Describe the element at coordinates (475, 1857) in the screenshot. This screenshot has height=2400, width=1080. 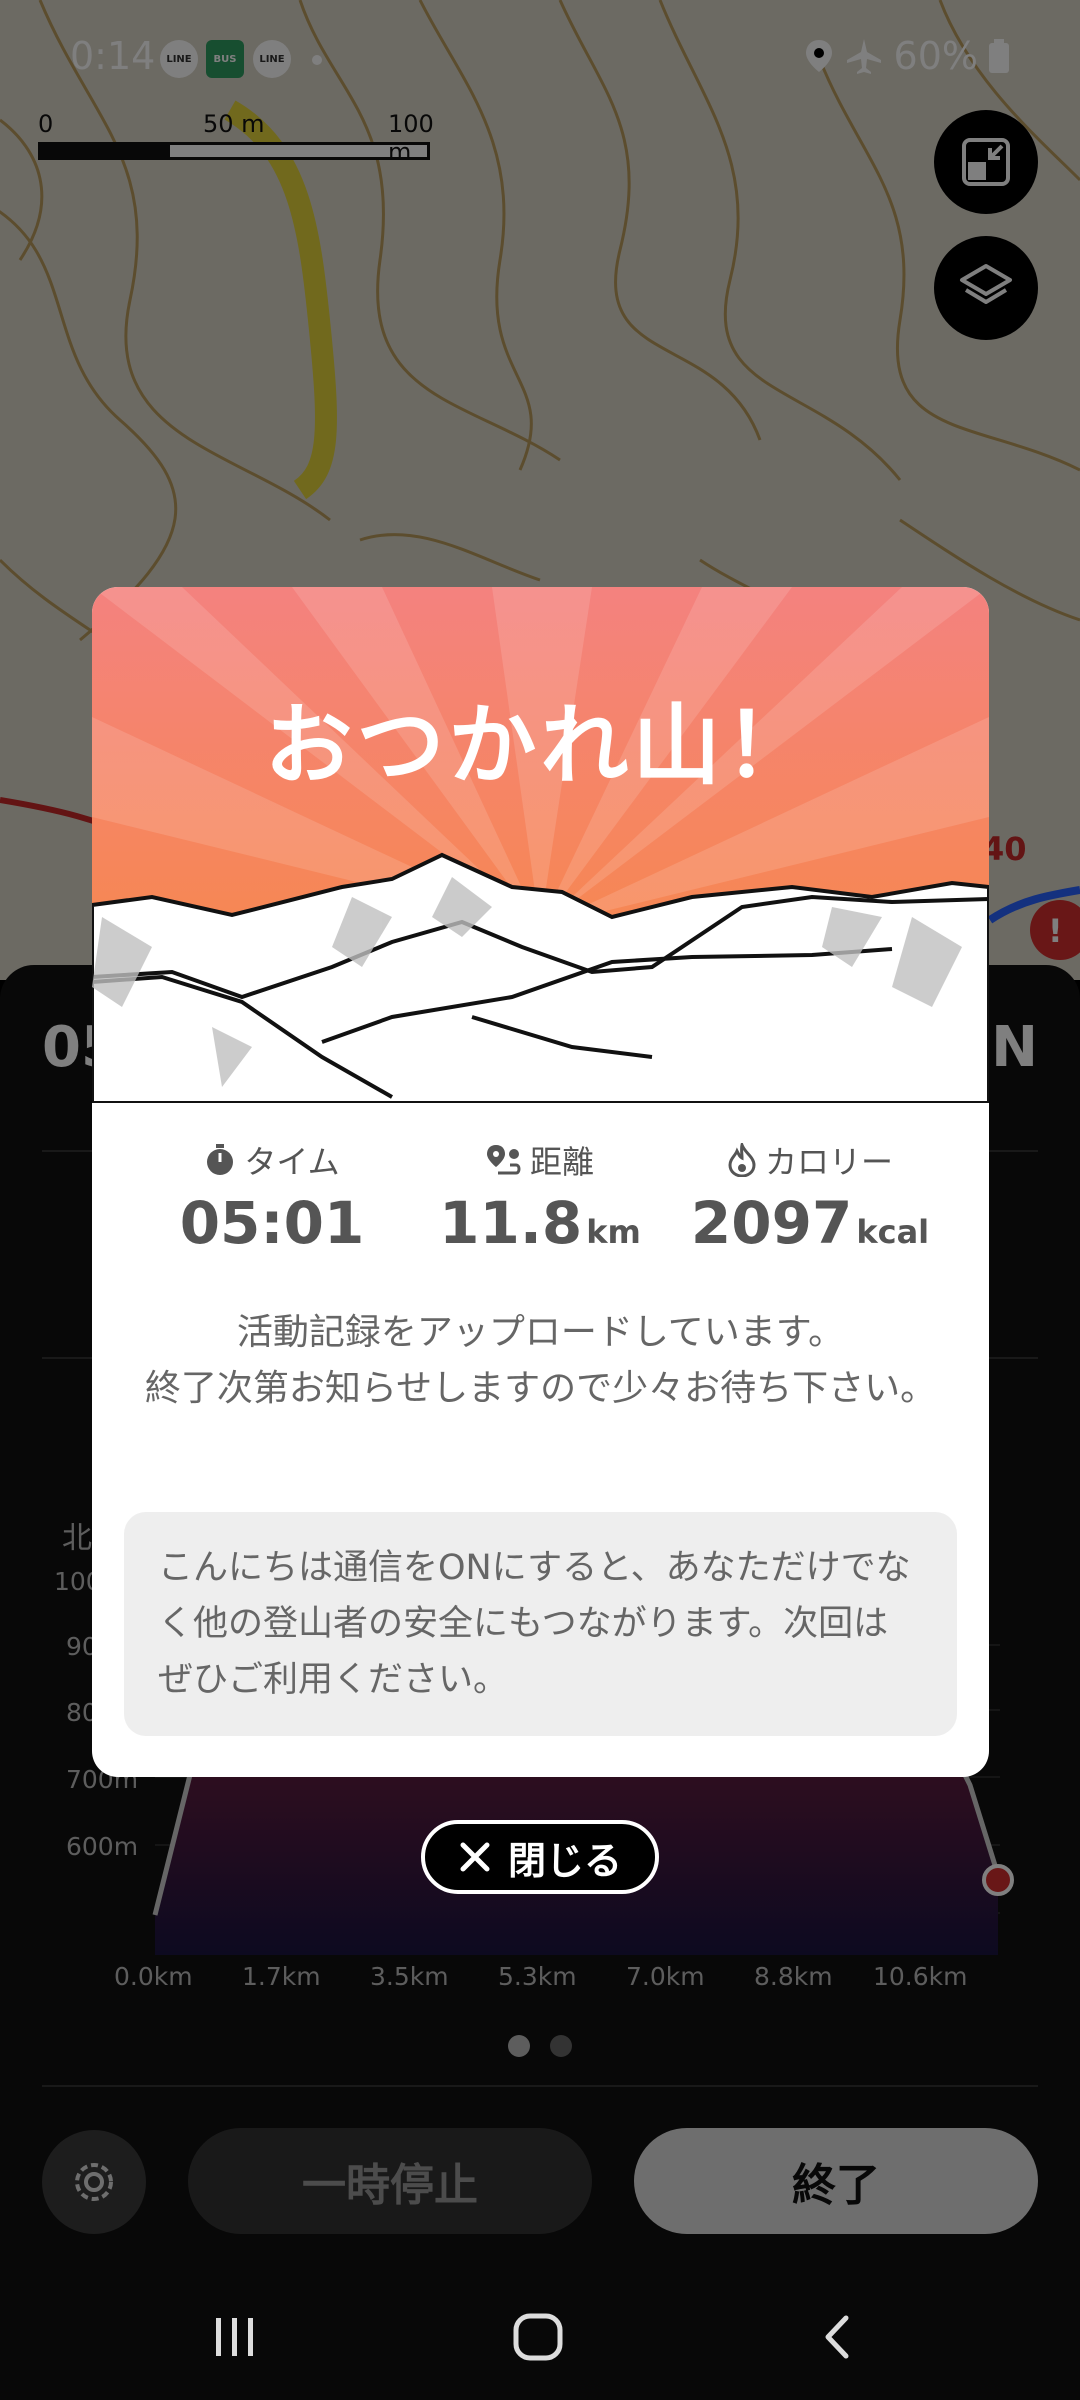
I see `close-icon` at that location.